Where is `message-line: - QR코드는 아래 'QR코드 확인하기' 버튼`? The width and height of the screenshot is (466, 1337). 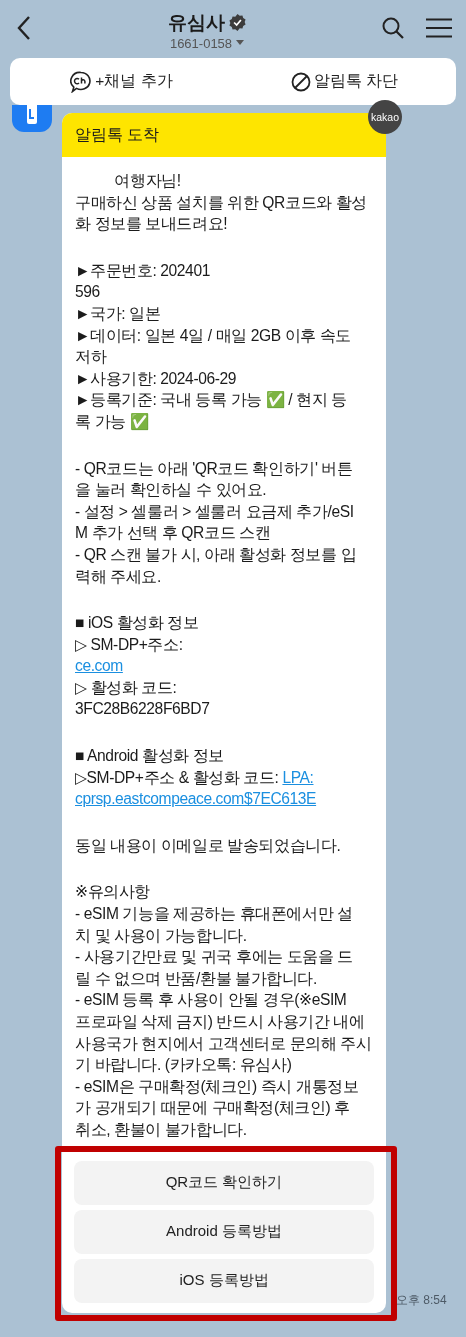
message-line: - QR코드는 아래 'QR코드 확인하기' 버튼 is located at coordinates (214, 468).